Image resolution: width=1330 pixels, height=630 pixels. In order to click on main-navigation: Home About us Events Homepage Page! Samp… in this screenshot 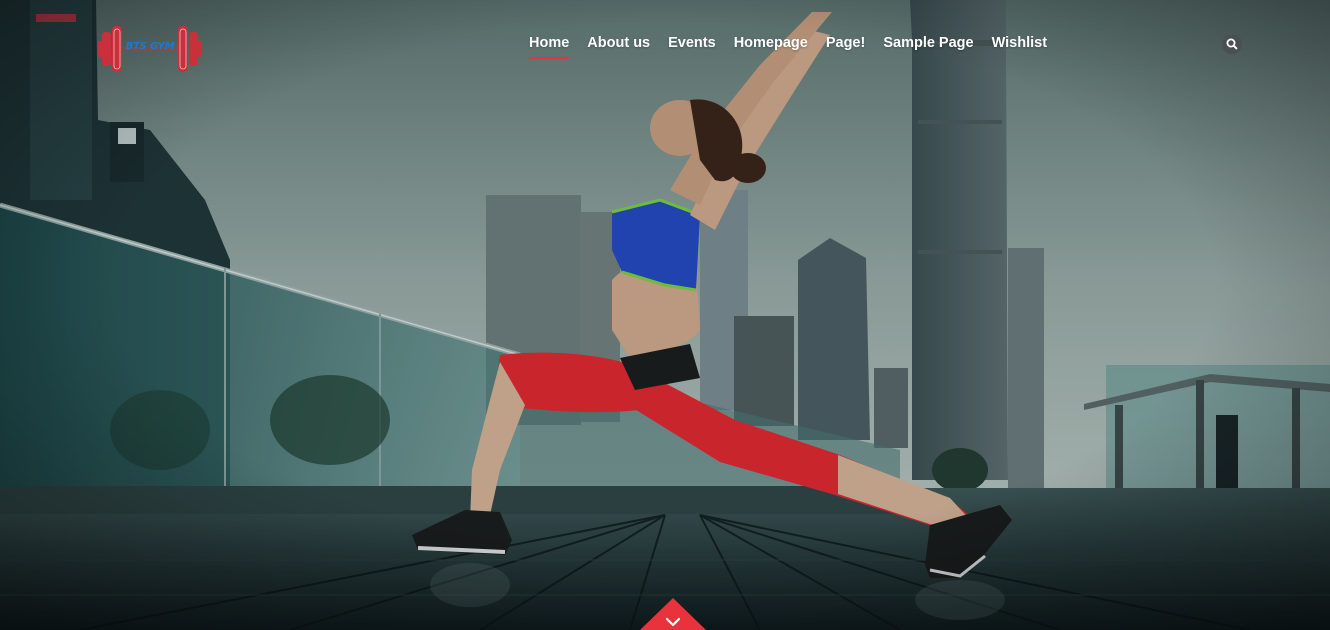, I will do `click(788, 48)`.